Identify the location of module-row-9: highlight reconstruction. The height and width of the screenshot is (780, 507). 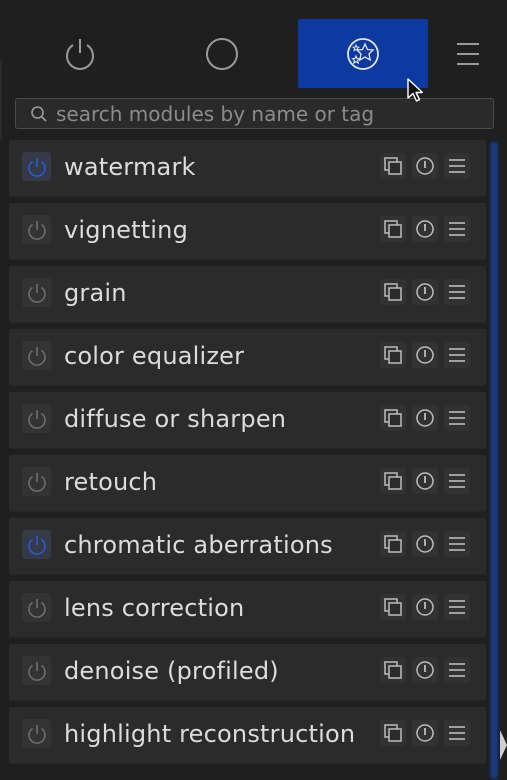
(247, 735).